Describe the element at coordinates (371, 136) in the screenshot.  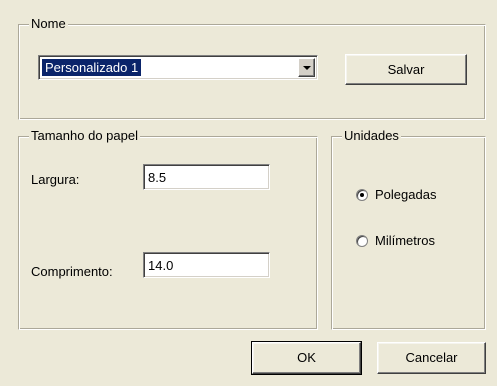
I see `units-group-label: Unidades` at that location.